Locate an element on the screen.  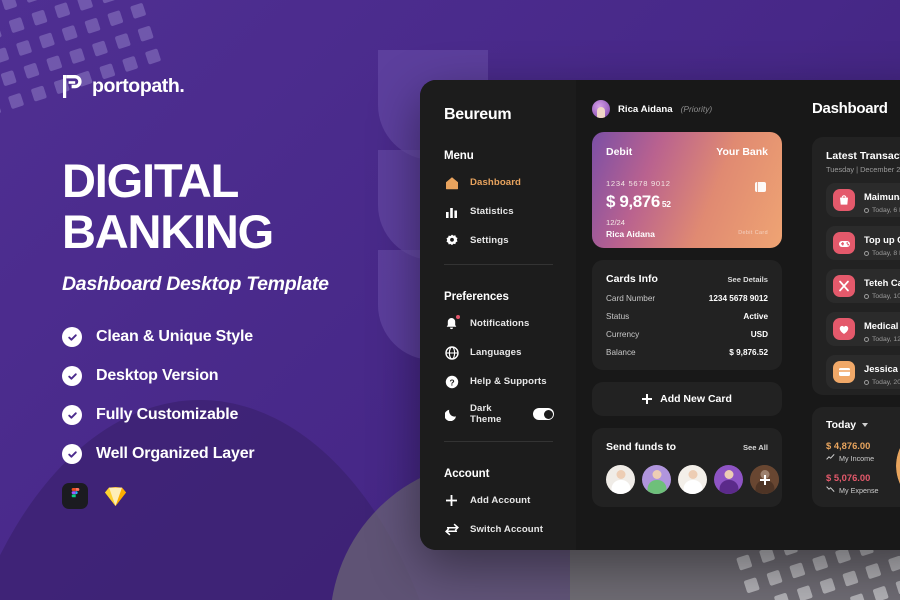
transaction-text: Maimunah Today, 6 hours ago is located at coordinates (882, 200).